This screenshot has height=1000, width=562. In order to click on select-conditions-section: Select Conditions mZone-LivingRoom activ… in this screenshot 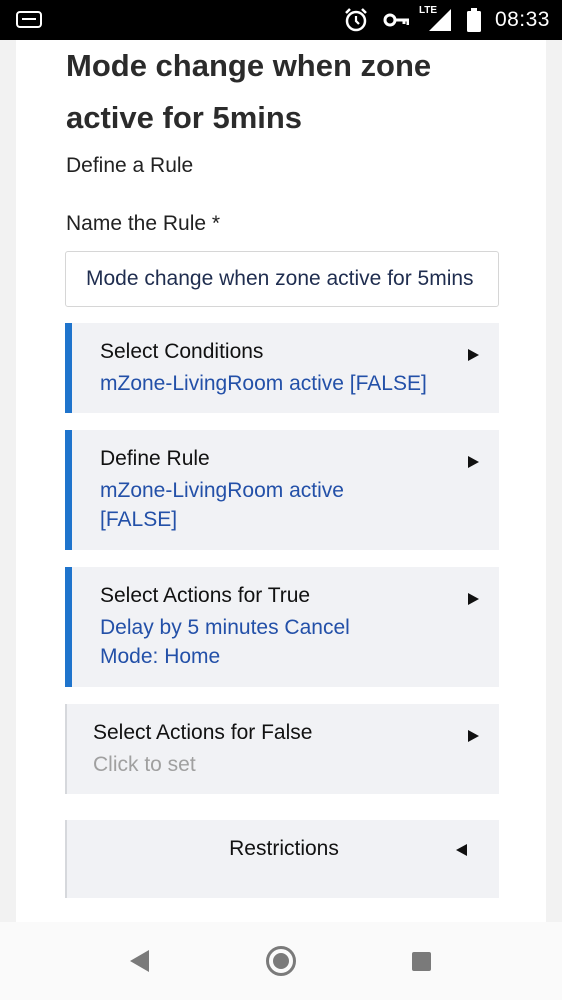, I will do `click(282, 368)`.